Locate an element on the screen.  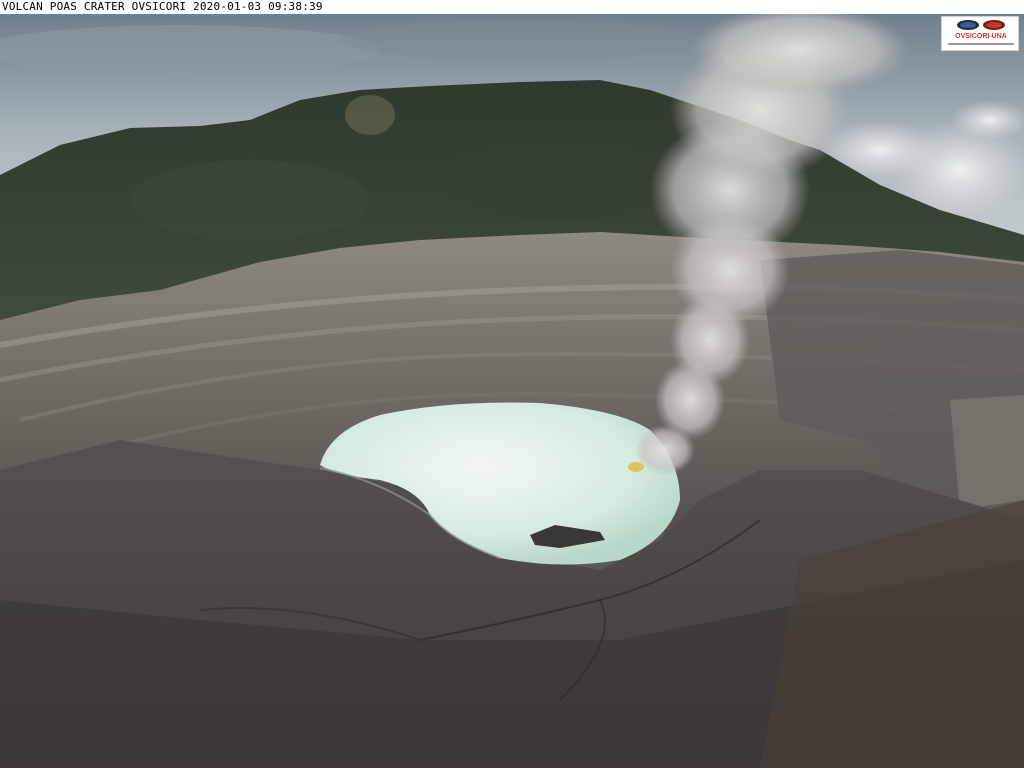
ovsicori-logo-icon: OVSICORI-UNA is located at coordinates (981, 32).